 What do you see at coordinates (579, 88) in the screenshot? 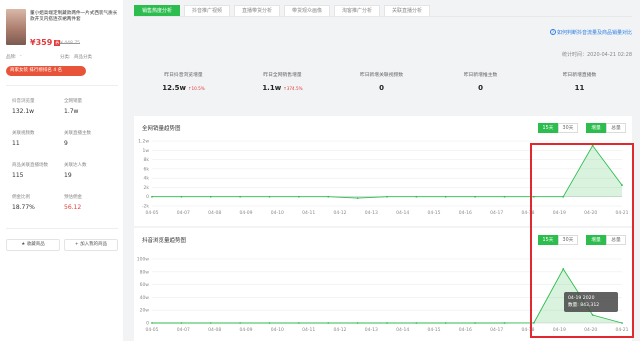
I see `summary-value: 11` at bounding box center [579, 88].